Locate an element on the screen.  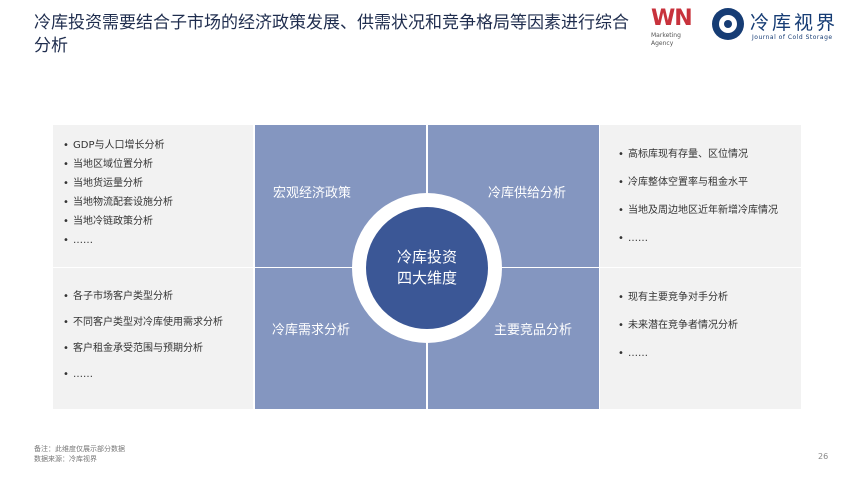
list-item: 当地物流配套设施分析 is located at coordinates (157, 202).